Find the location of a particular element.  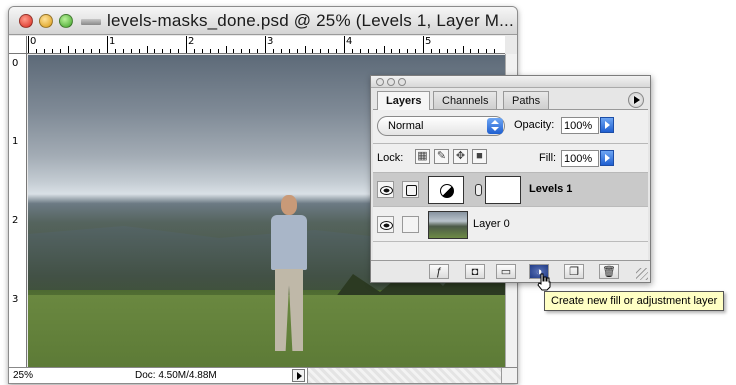

layer-style-button: ƒ is located at coordinates (439, 271).